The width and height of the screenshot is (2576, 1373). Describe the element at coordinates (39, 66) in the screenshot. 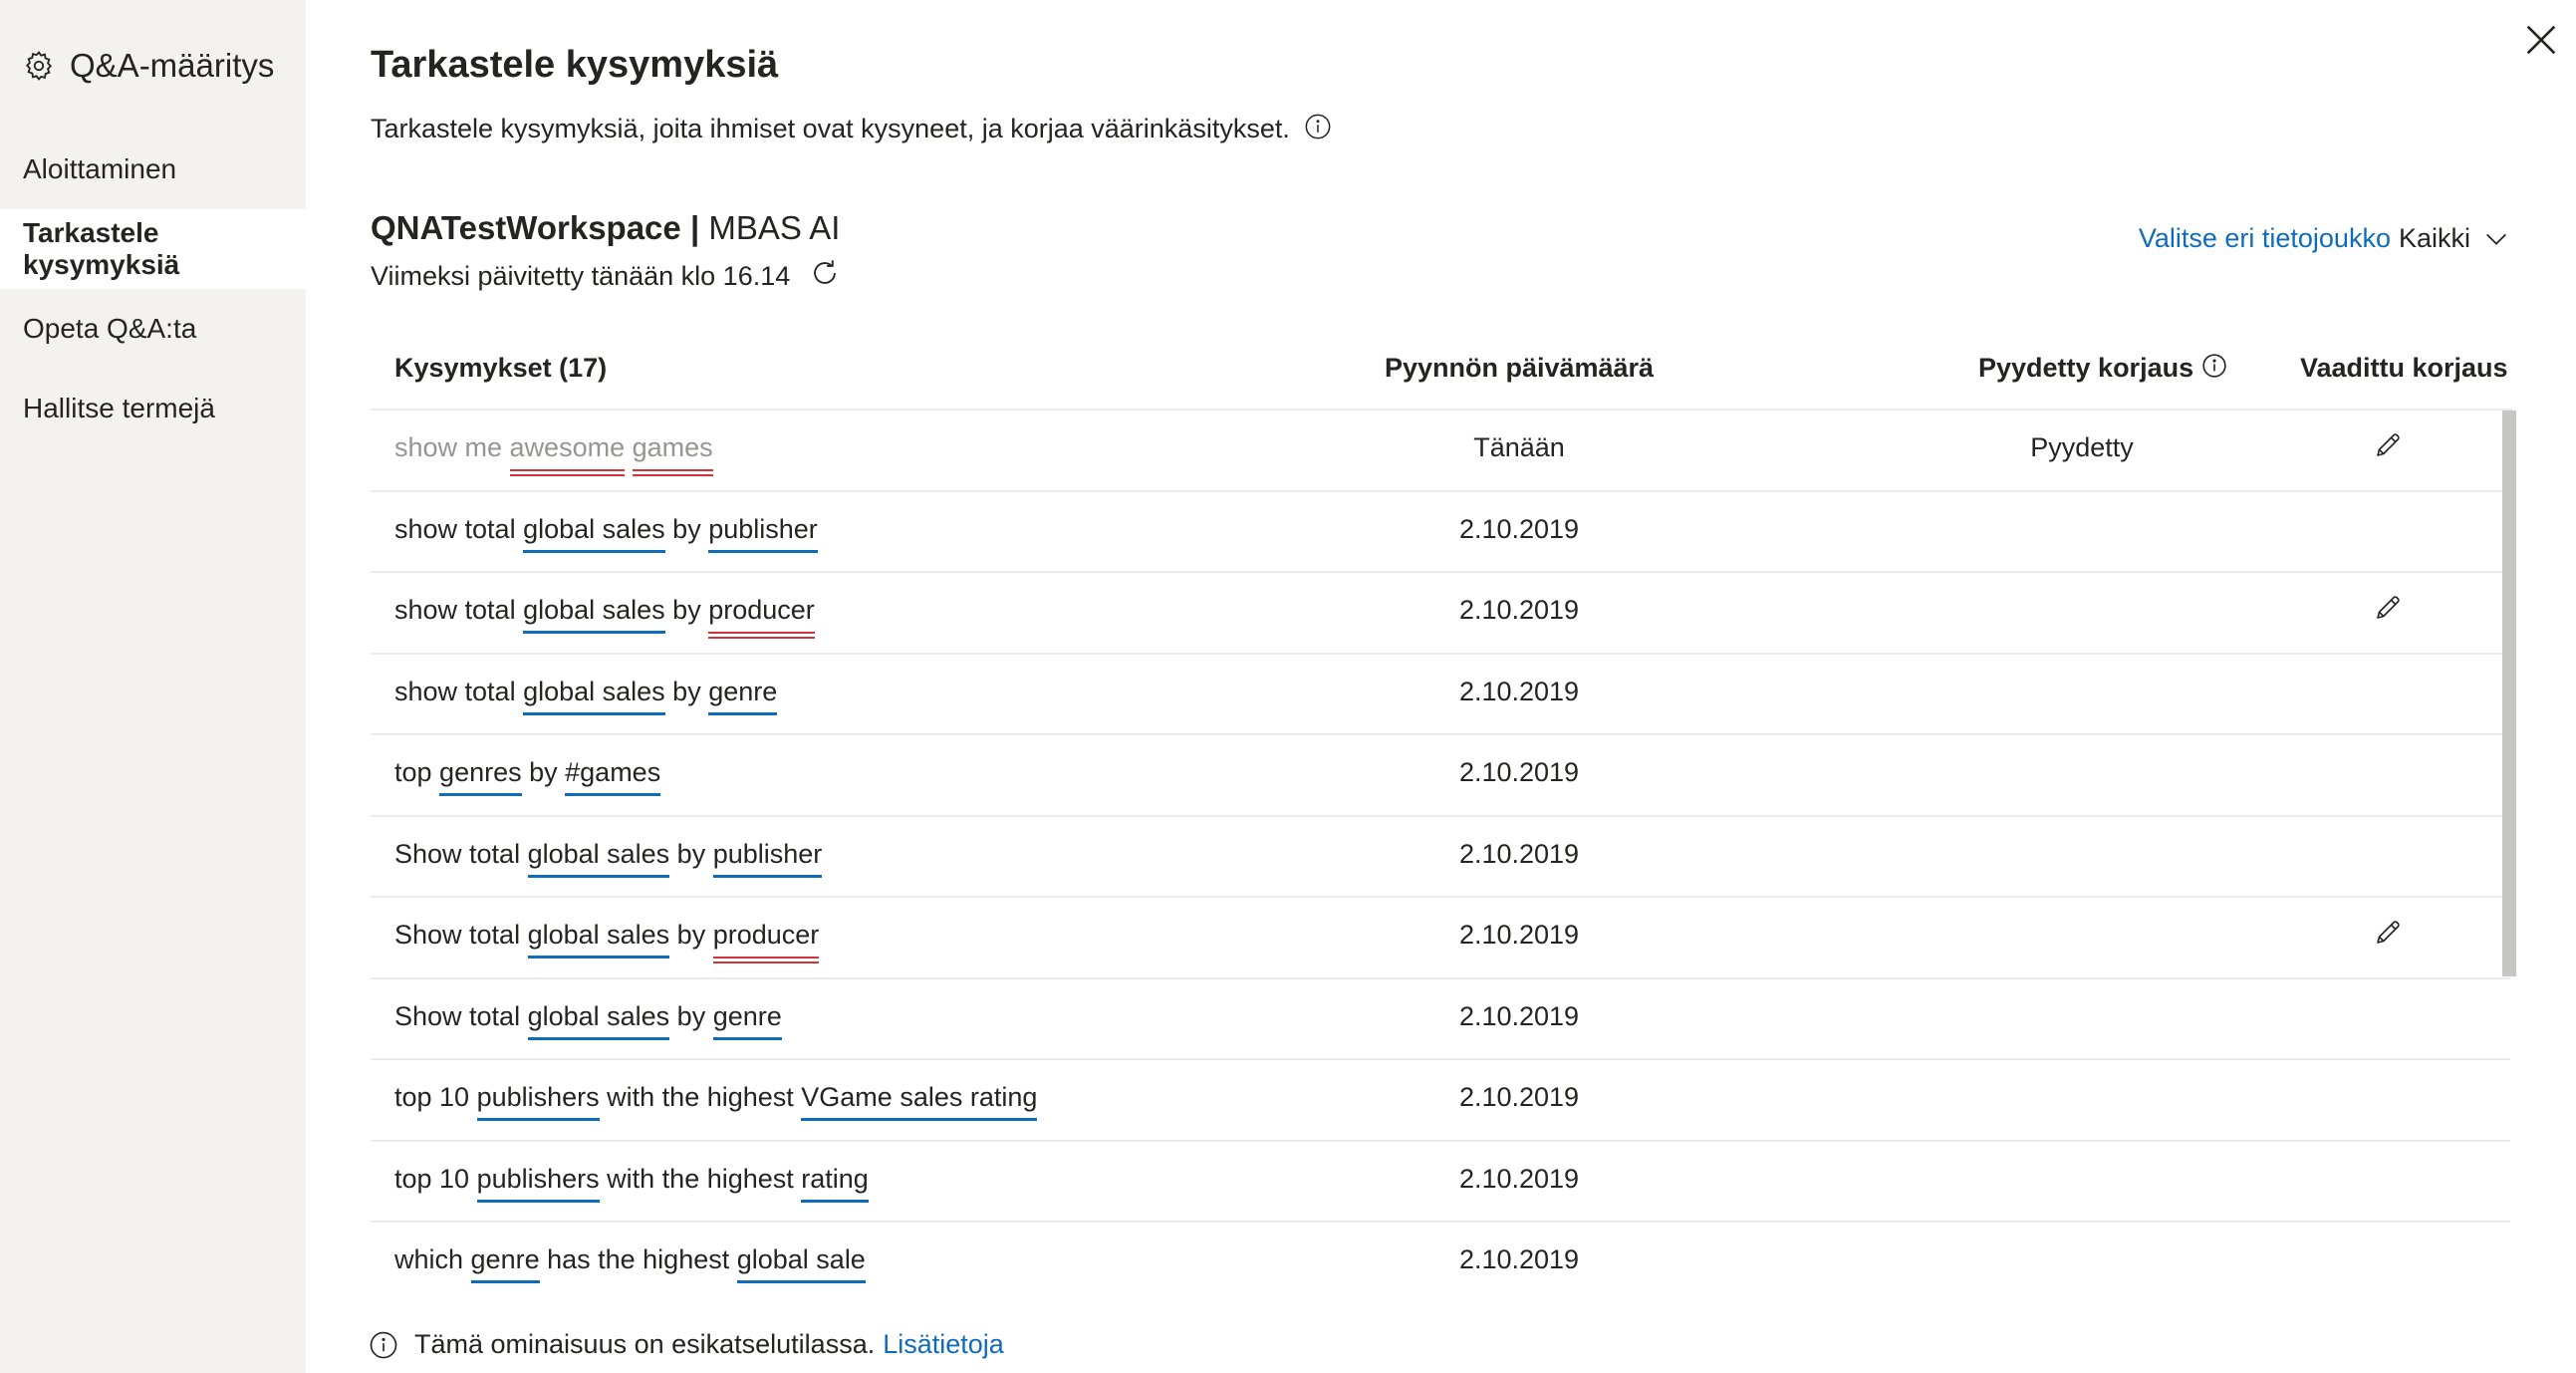

I see `gear-icon` at that location.